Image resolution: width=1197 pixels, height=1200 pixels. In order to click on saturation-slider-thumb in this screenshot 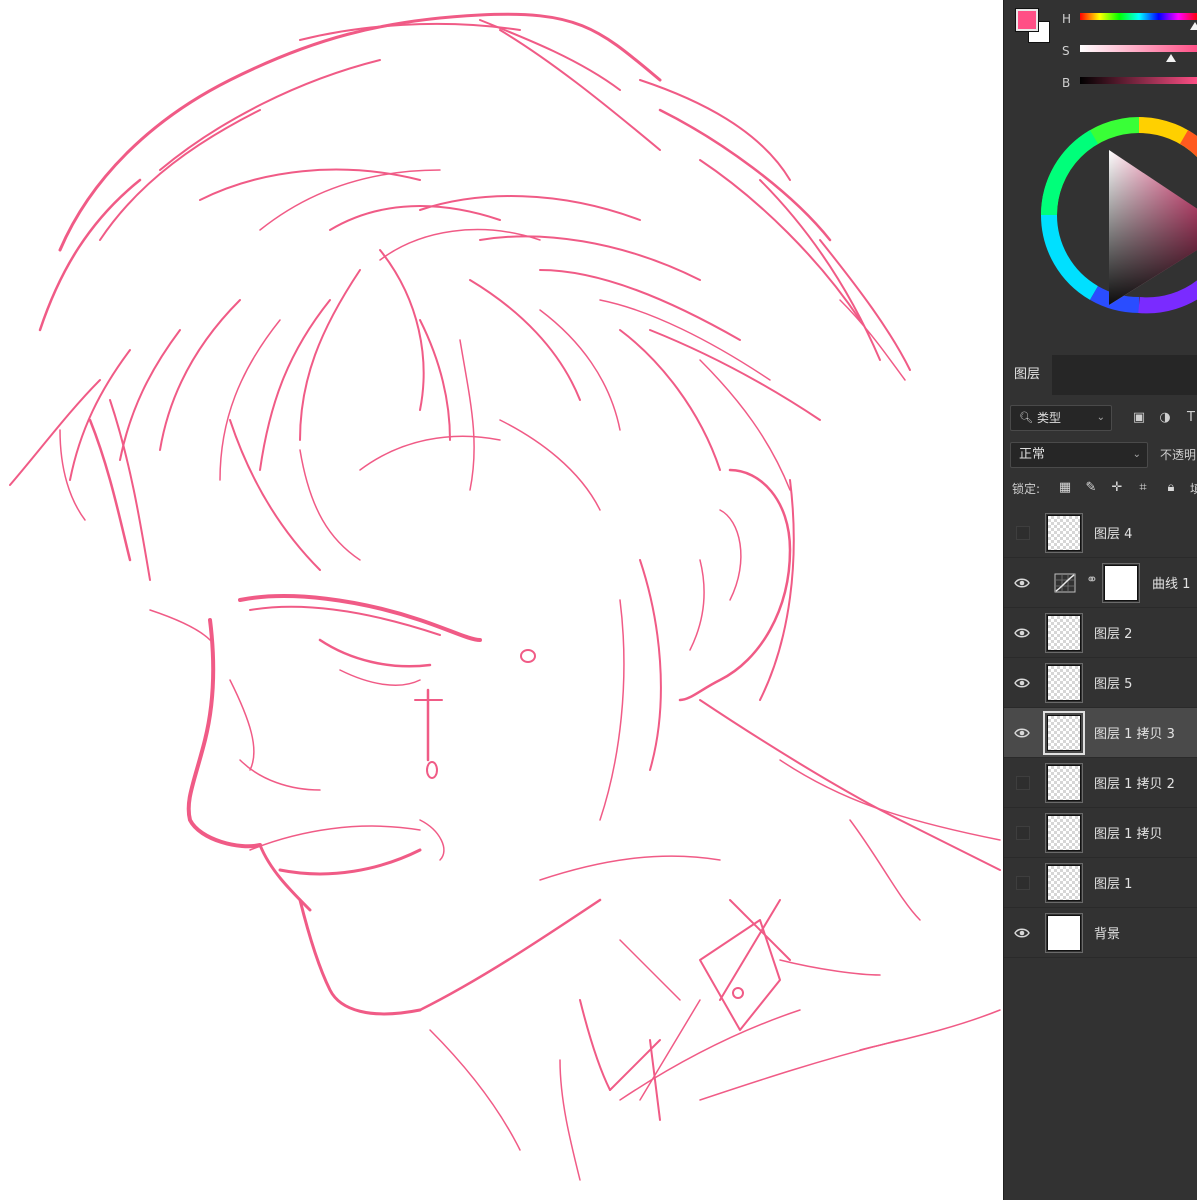, I will do `click(1171, 58)`.